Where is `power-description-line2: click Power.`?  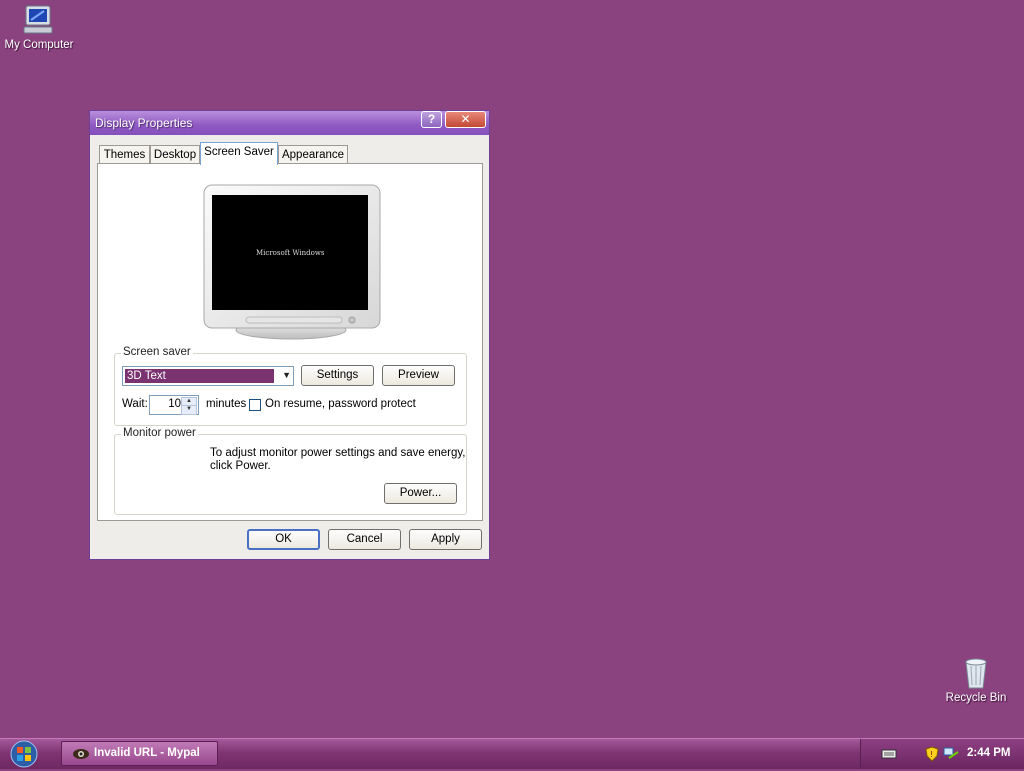 power-description-line2: click Power. is located at coordinates (240, 466).